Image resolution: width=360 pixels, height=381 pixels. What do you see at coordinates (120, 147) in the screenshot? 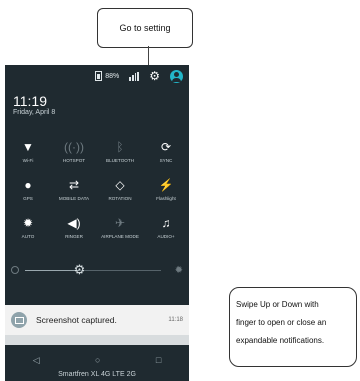
I see `bluetooth-icon: ᛒ` at bounding box center [120, 147].